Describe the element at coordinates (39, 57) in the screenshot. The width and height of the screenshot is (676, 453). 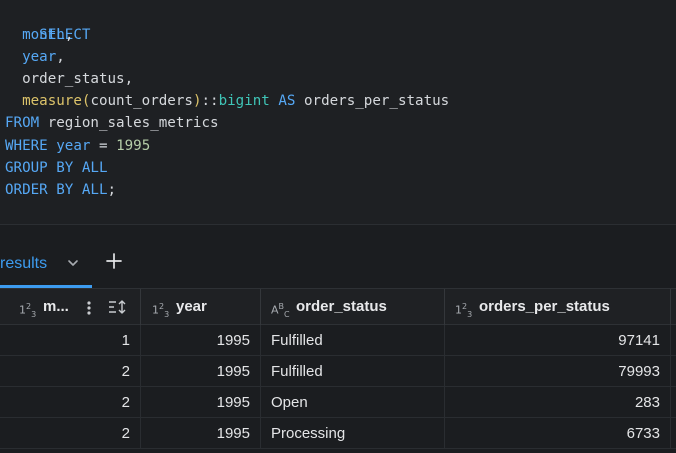
I see `column-year: year` at that location.